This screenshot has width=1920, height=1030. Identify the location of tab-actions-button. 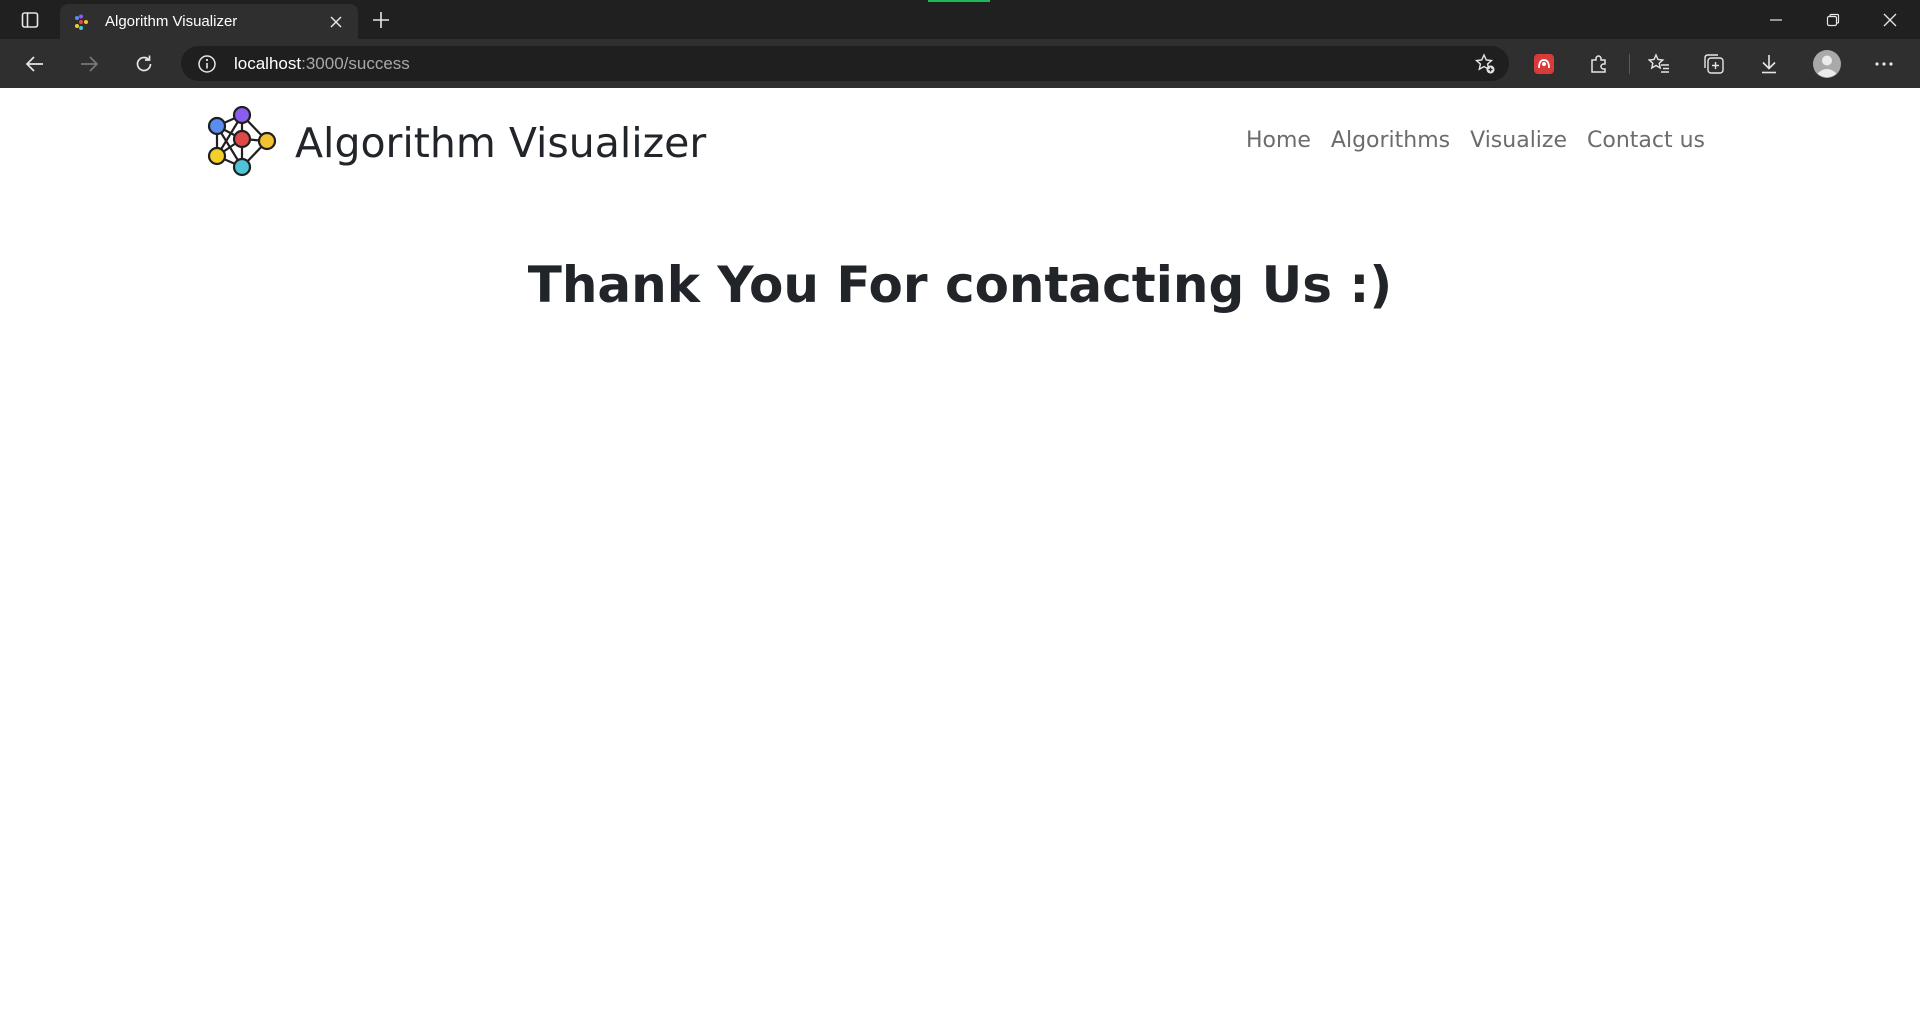
(30, 20).